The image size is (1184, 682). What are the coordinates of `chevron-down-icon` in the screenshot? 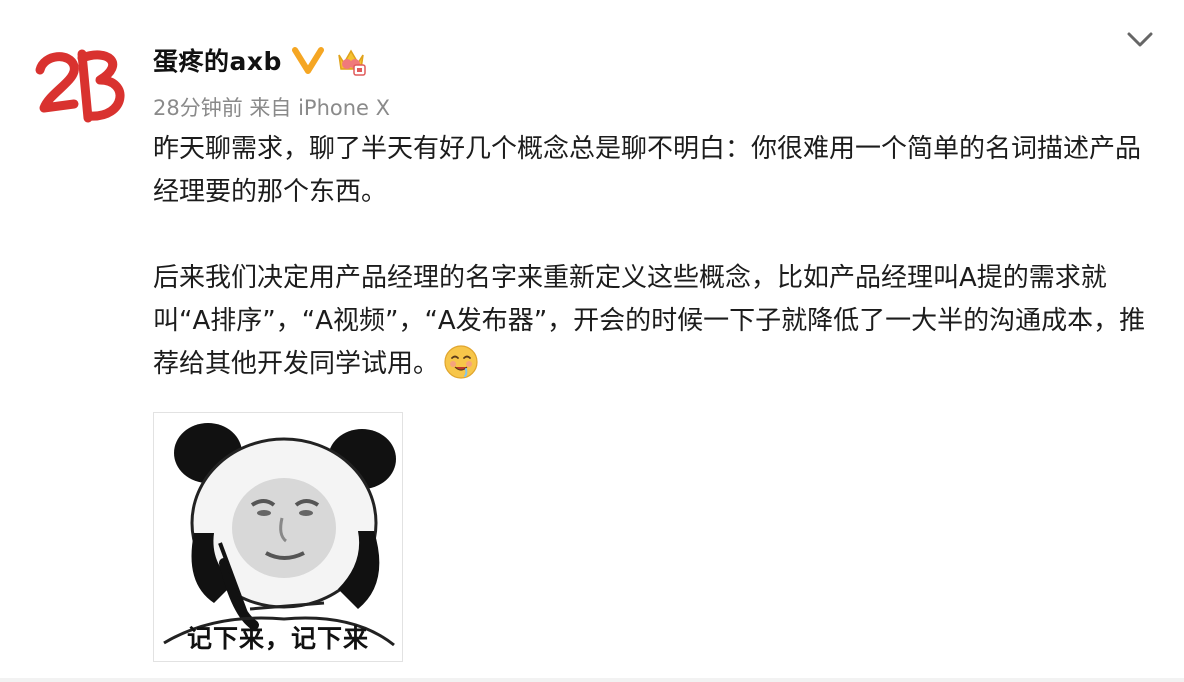 It's located at (1140, 40).